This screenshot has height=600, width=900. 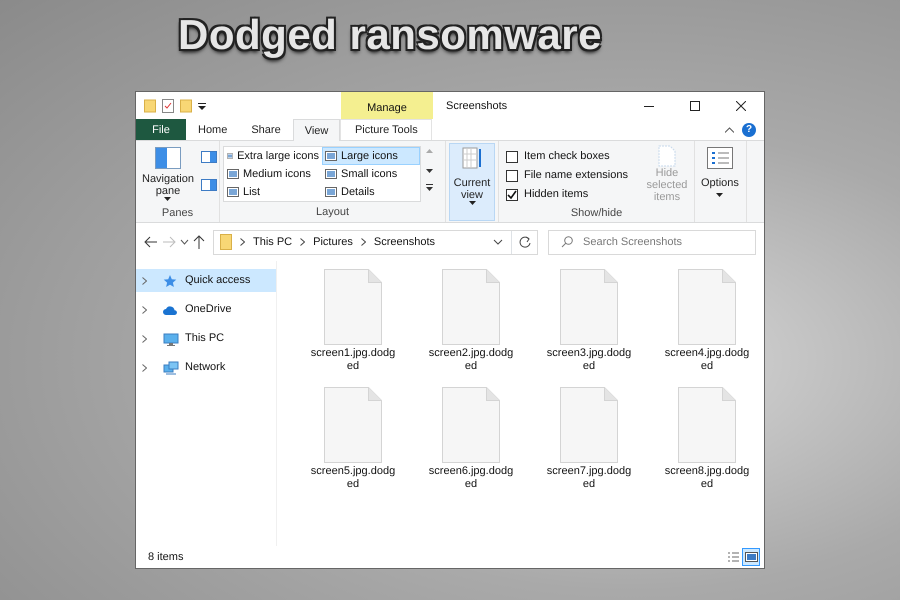 I want to click on file-item: screen8.jpg.dodged, so click(x=707, y=446).